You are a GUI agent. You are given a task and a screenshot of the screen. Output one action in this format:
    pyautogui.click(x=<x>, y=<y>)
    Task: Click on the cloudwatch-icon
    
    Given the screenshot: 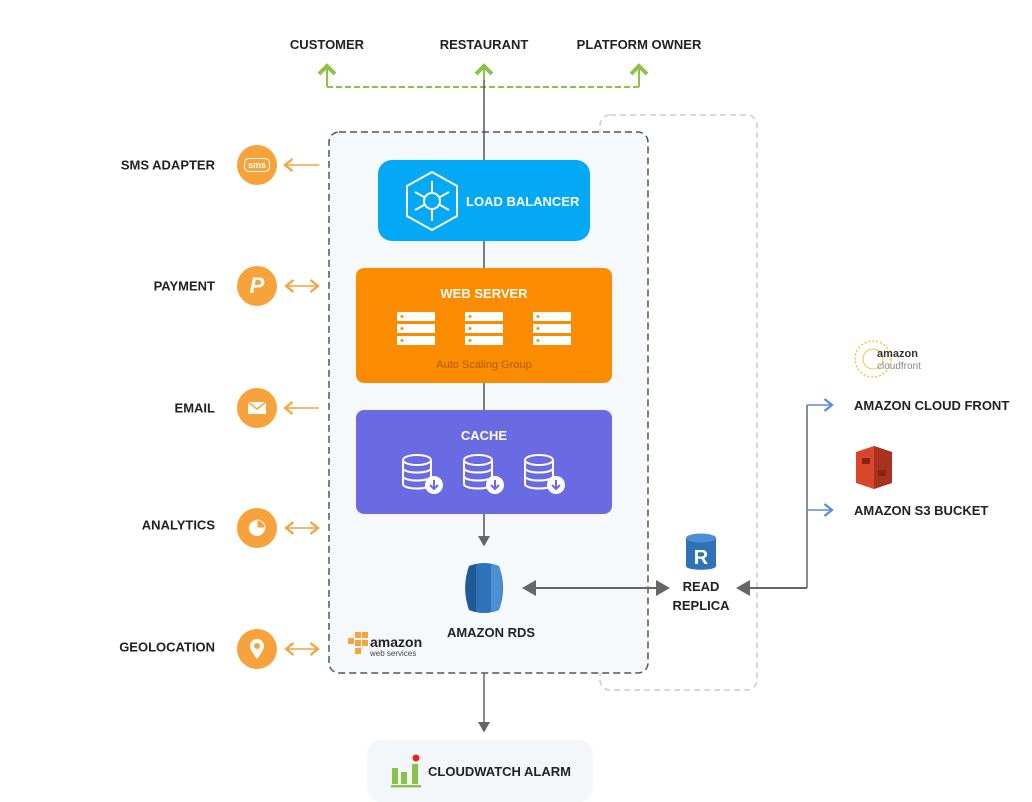 What is the action you would take?
    pyautogui.click(x=406, y=771)
    